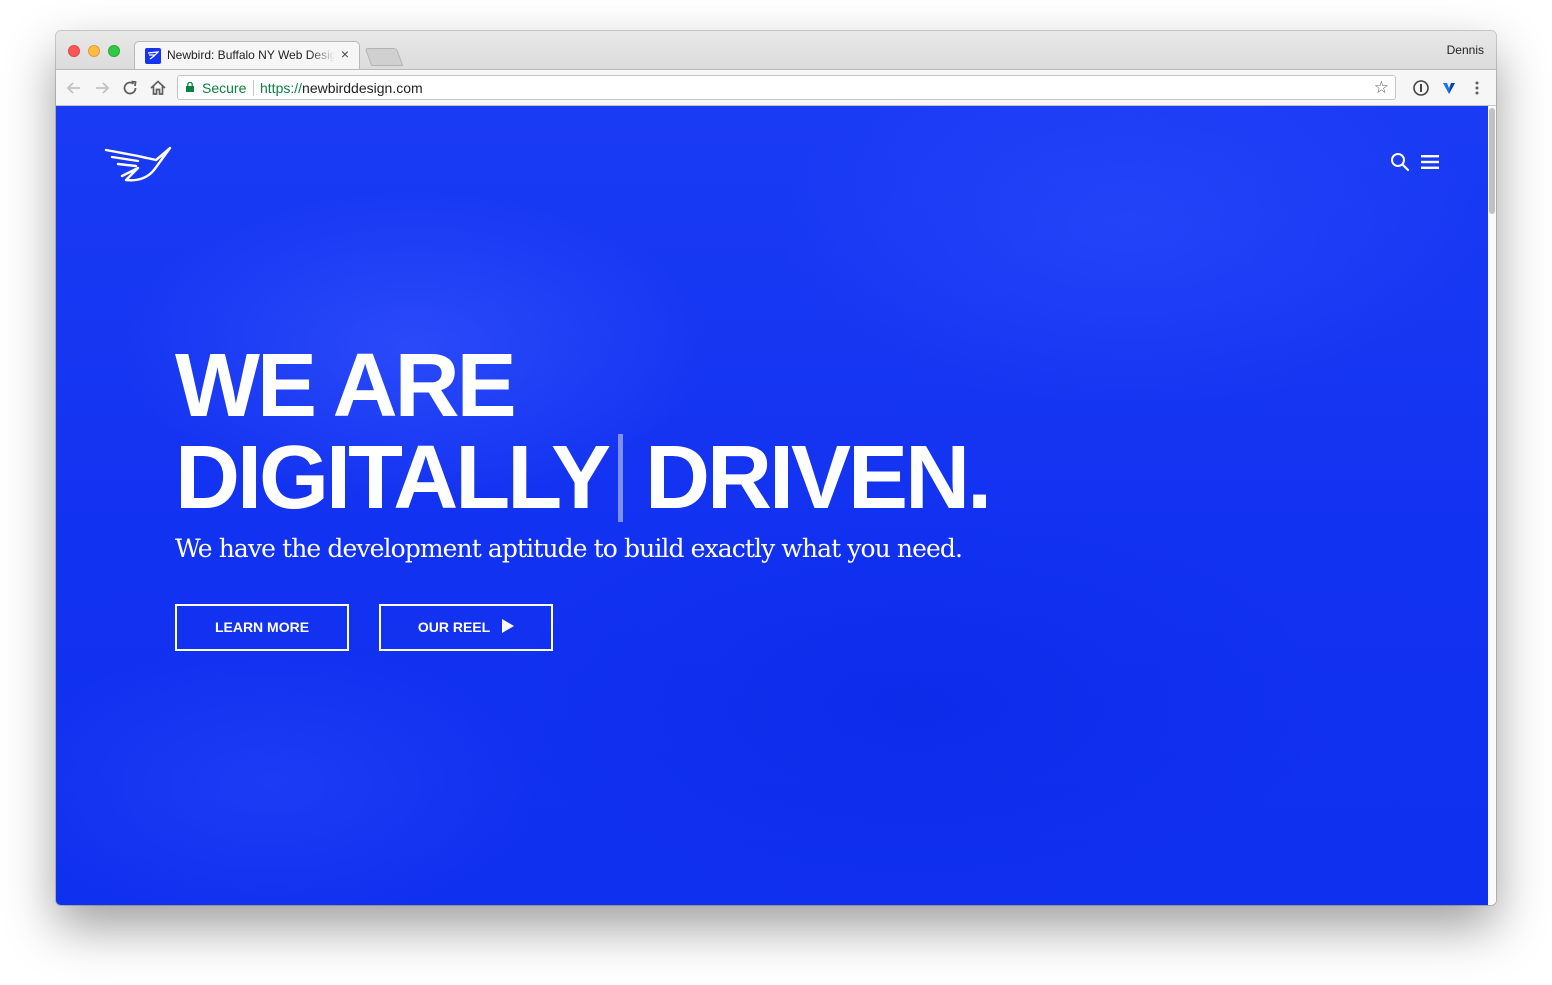  Describe the element at coordinates (138, 164) in the screenshot. I see `newbird-logo-icon` at that location.